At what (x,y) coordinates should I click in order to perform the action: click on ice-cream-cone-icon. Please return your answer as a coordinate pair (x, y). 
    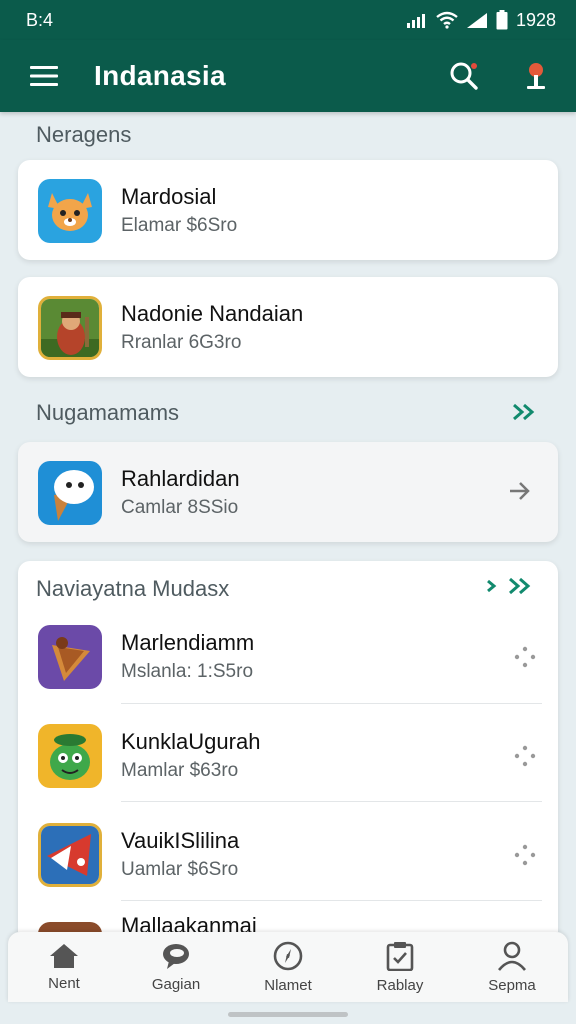
    Looking at the image, I should click on (70, 493).